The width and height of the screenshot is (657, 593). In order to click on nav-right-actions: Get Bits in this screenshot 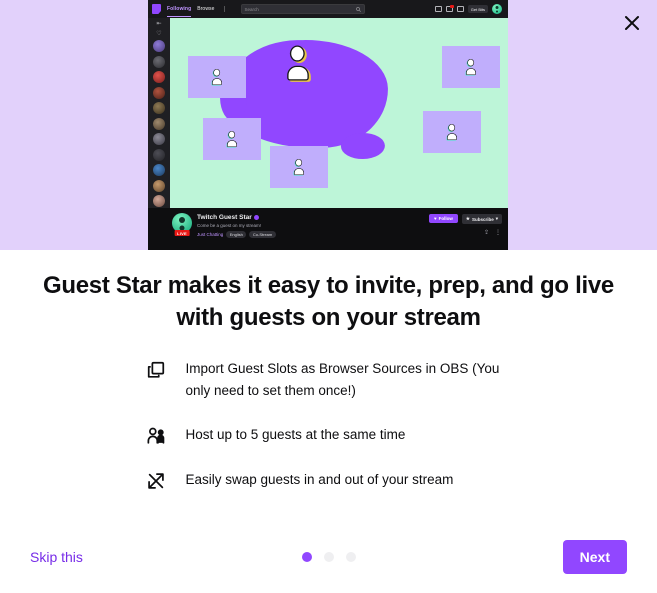, I will do `click(469, 9)`.